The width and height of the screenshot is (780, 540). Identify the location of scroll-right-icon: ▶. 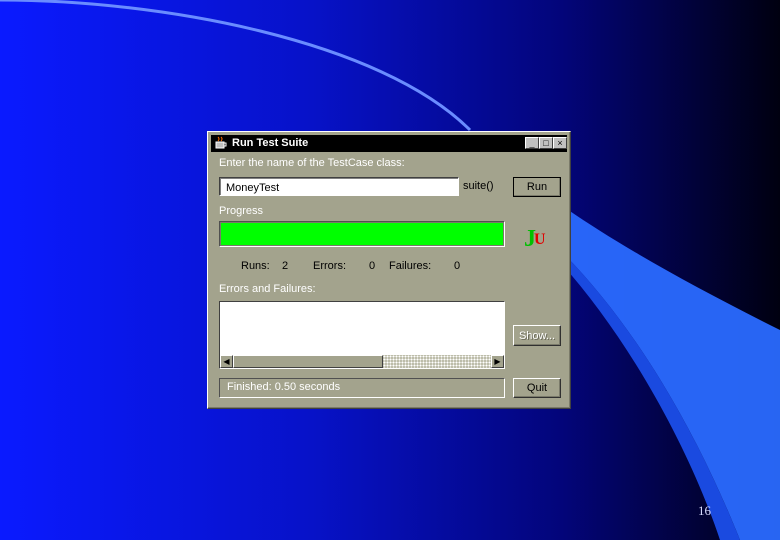
(497, 361).